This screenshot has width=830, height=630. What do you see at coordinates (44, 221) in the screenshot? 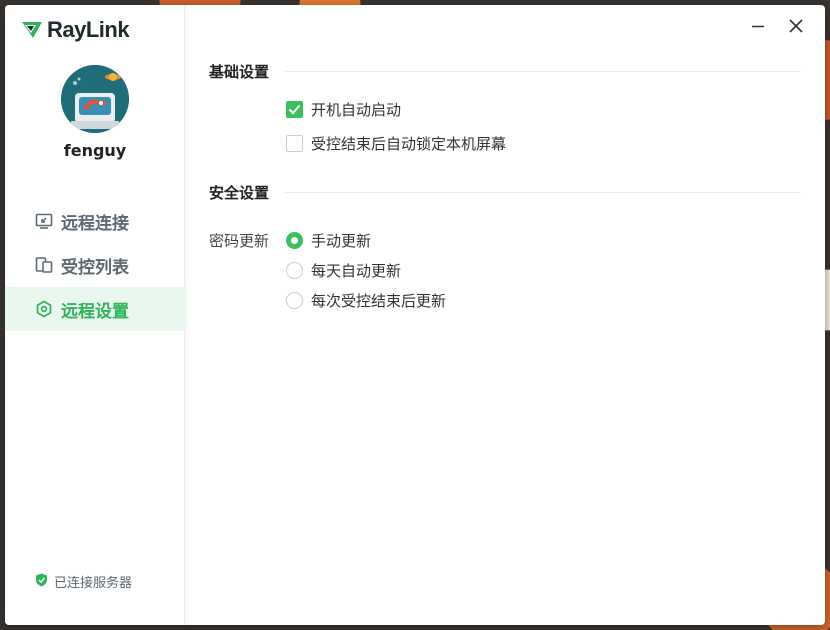
I see `remote-connect-icon` at bounding box center [44, 221].